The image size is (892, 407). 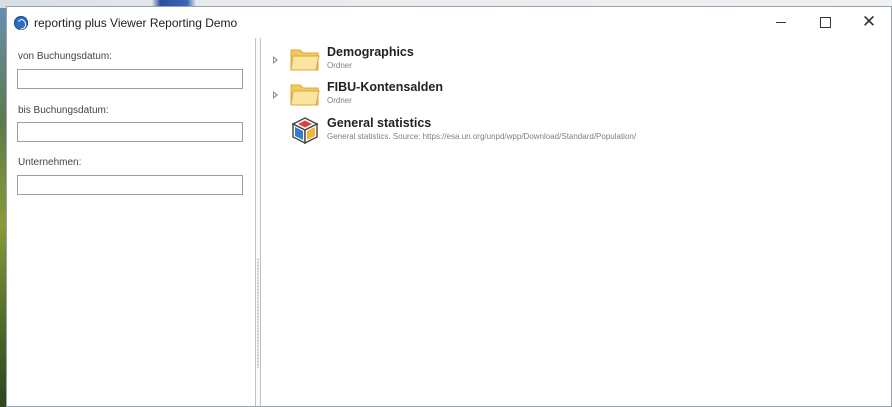 I want to click on item-name: General statistics, so click(x=379, y=123).